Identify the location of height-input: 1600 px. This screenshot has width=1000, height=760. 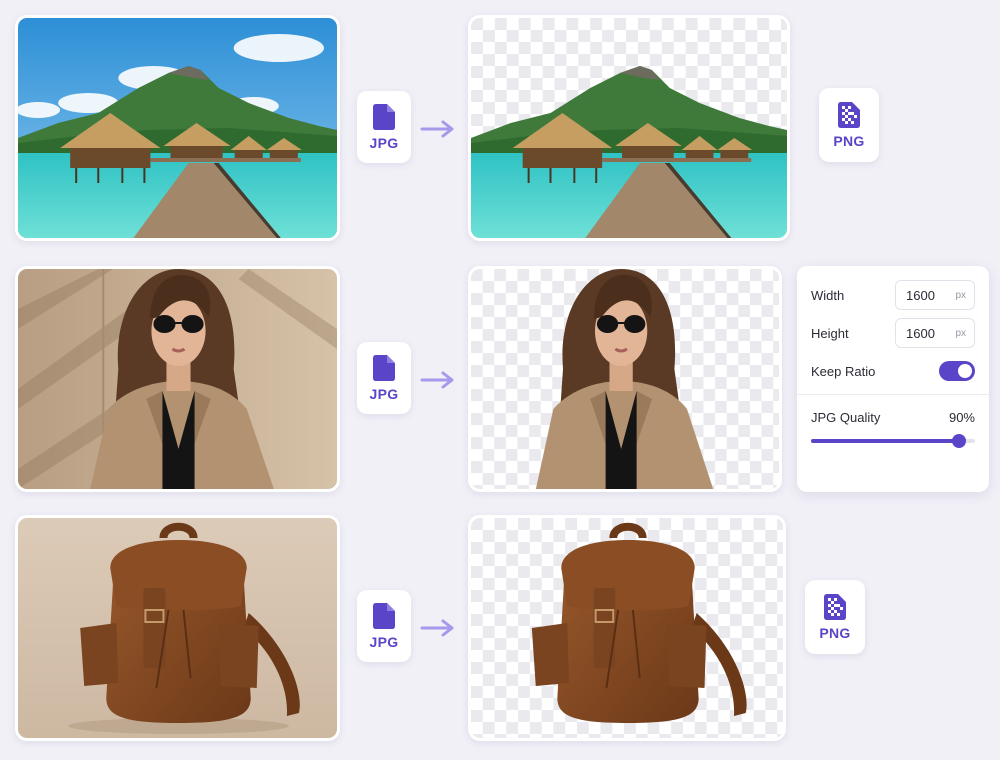
(935, 333).